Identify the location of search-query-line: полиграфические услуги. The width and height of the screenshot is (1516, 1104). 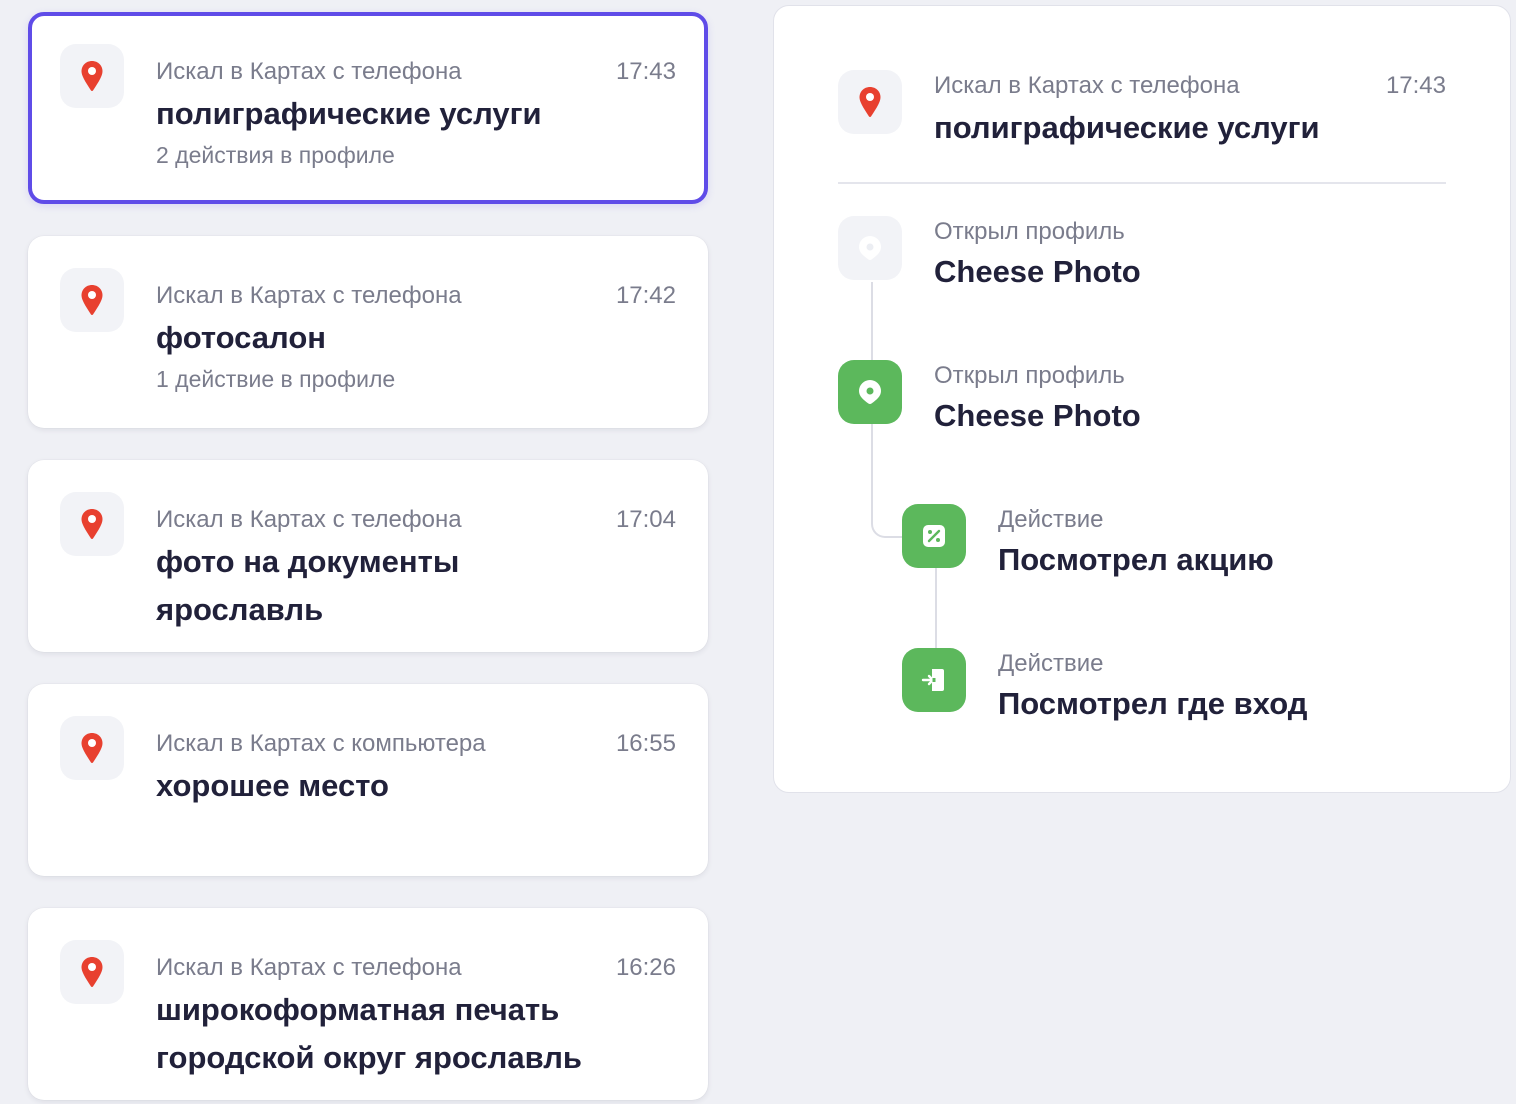
(349, 113).